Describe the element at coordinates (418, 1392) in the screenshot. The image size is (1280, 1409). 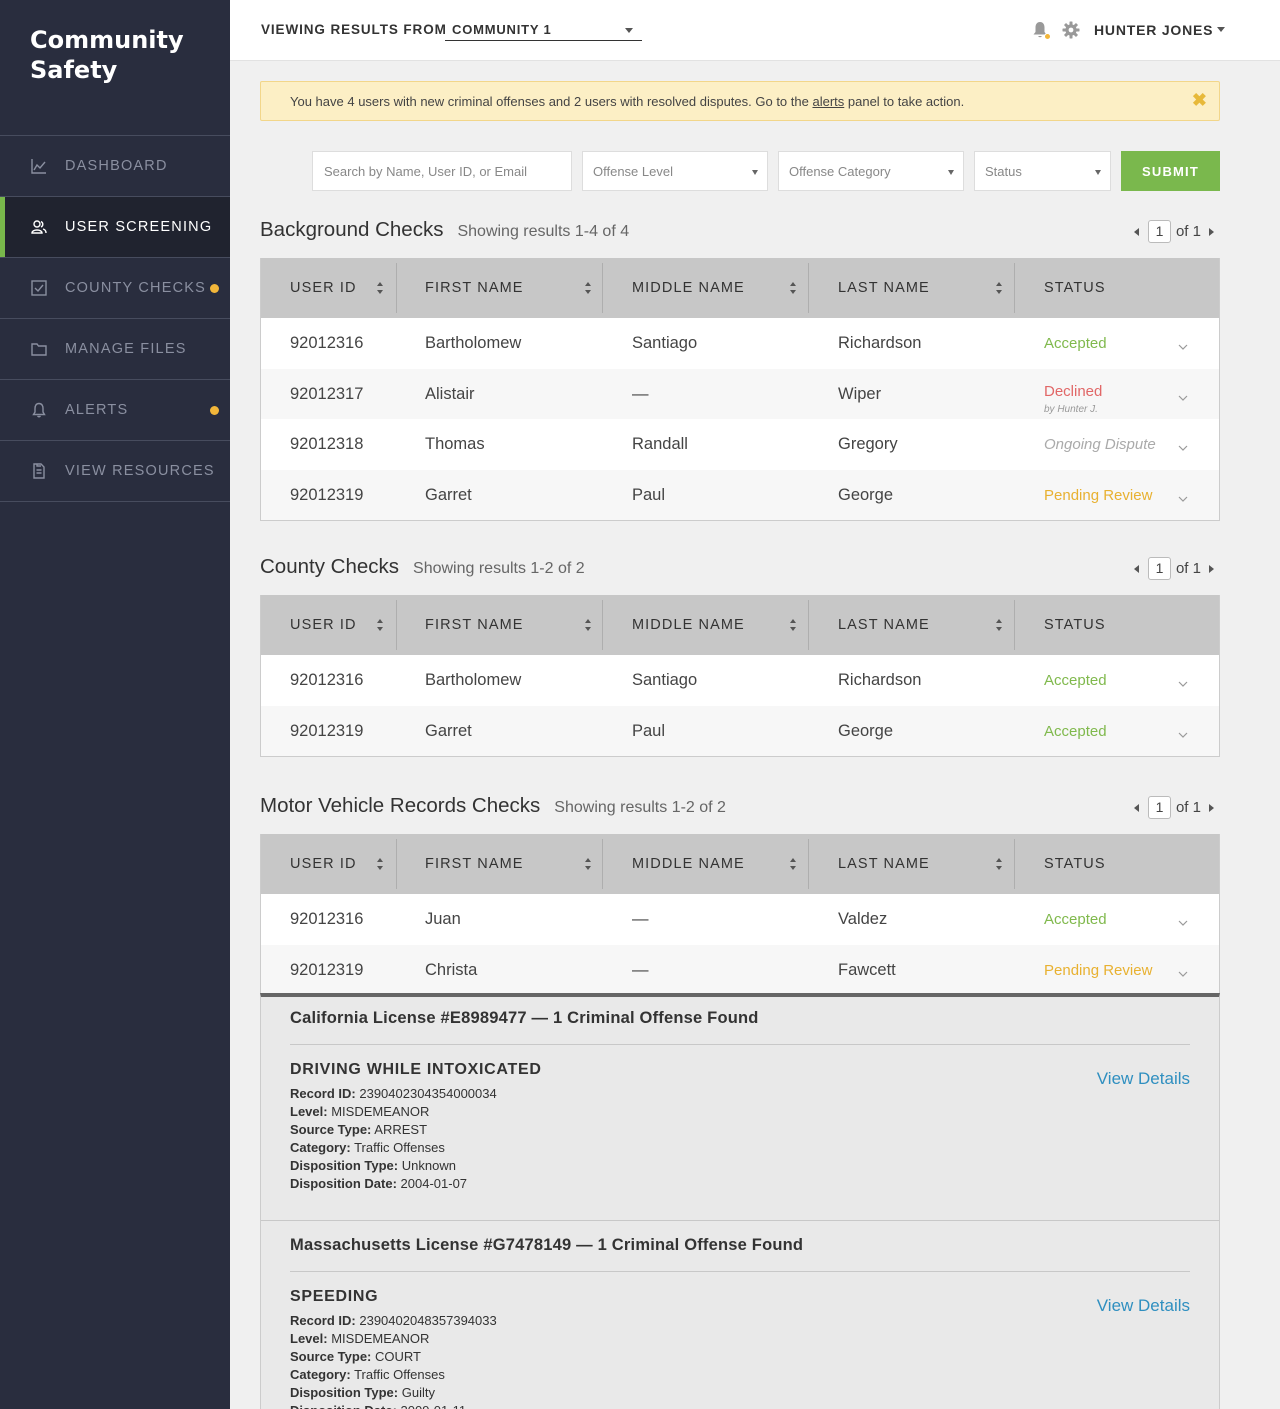
I see `field-value: Guilty` at that location.